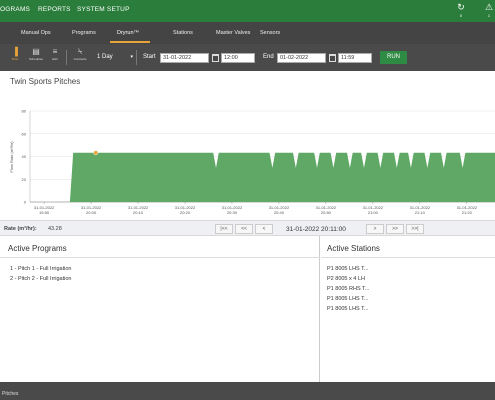 The height and width of the screenshot is (400, 495). Describe the element at coordinates (355, 58) in the screenshot. I see `end-time-input` at that location.